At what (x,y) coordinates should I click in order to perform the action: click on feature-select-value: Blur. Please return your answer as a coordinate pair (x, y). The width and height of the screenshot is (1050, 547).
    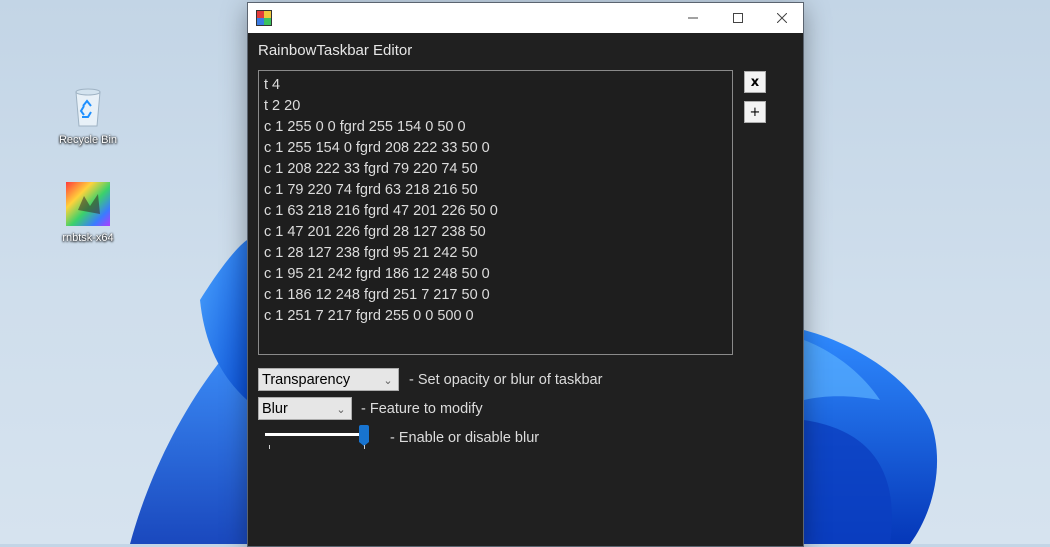
    Looking at the image, I should click on (275, 408).